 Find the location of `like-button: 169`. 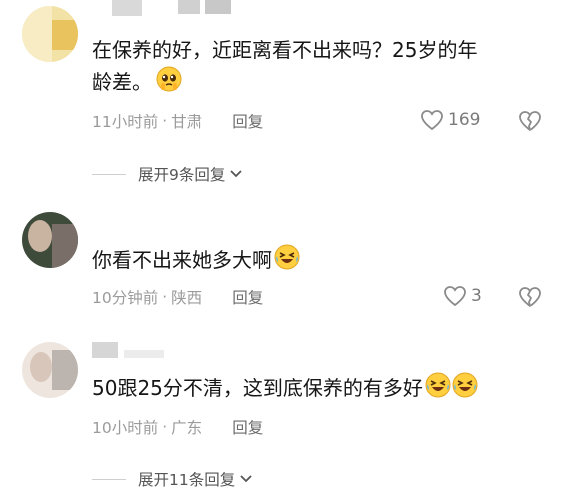

like-button: 169 is located at coordinates (450, 120).